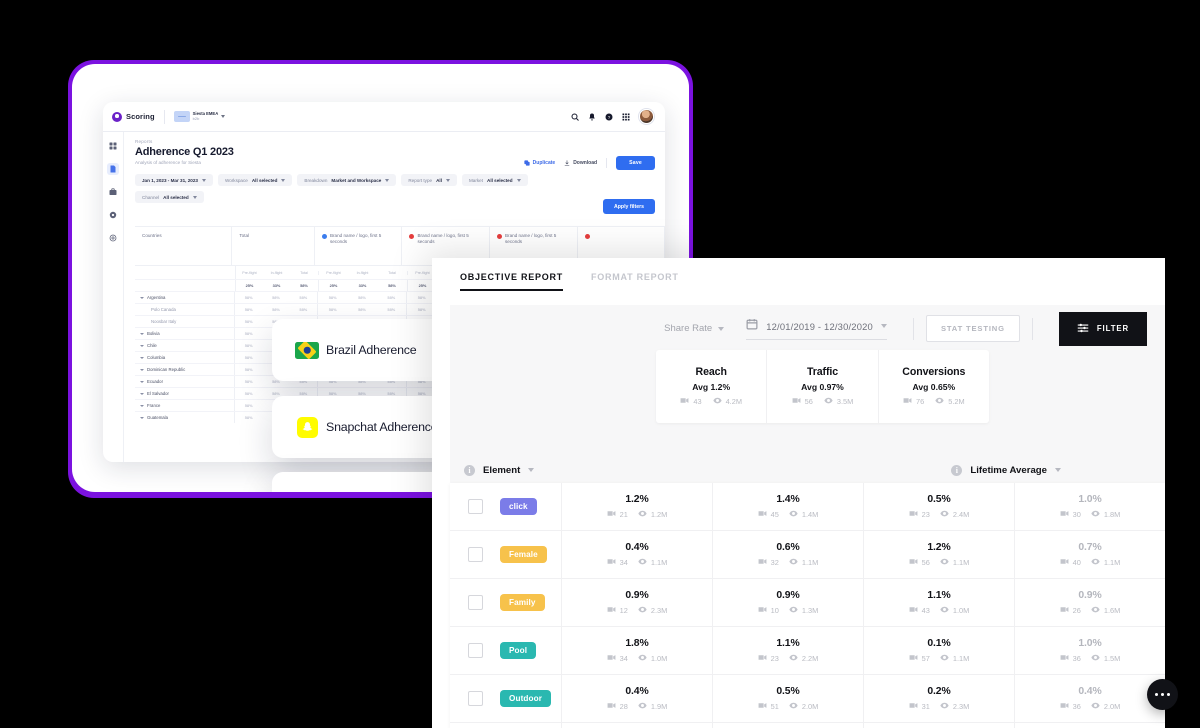 The height and width of the screenshot is (728, 1200). I want to click on country-cell: Ecuador, so click(185, 381).